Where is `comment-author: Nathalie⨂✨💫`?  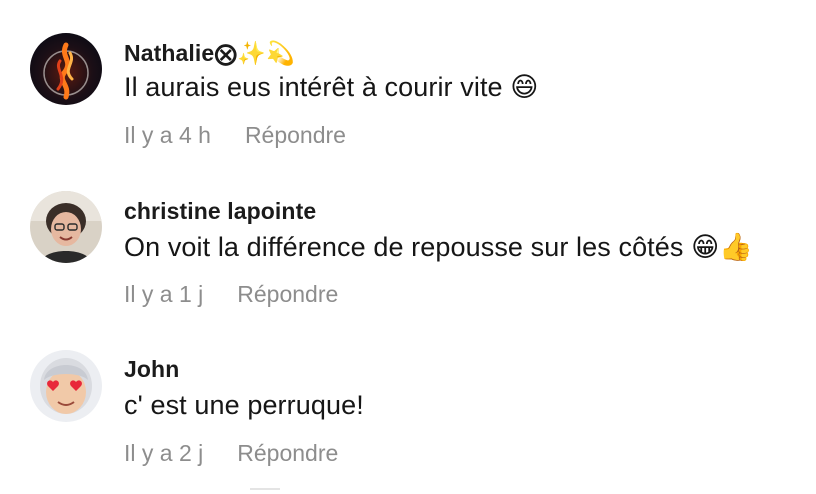 comment-author: Nathalie⨂✨💫 is located at coordinates (209, 53).